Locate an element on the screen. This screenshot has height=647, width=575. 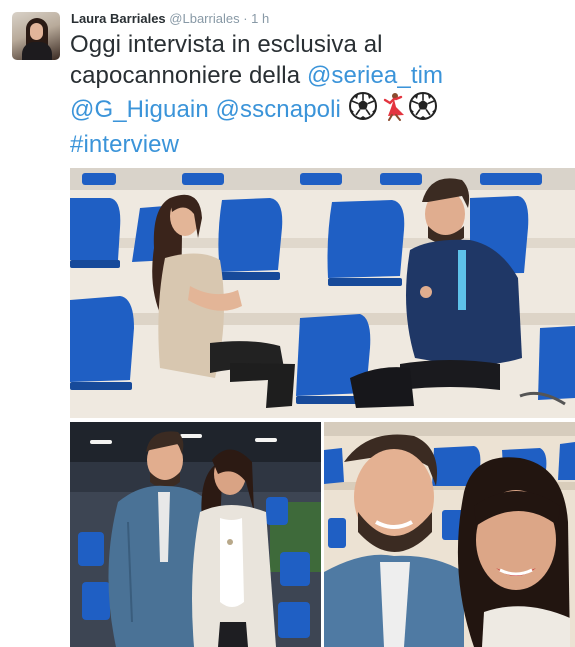
mention-seriea-tim: @seriea_tim is located at coordinates (375, 75).